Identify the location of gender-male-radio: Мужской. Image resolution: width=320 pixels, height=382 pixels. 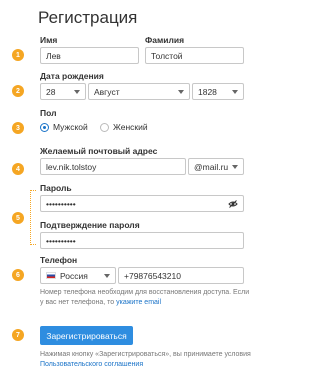
(64, 127).